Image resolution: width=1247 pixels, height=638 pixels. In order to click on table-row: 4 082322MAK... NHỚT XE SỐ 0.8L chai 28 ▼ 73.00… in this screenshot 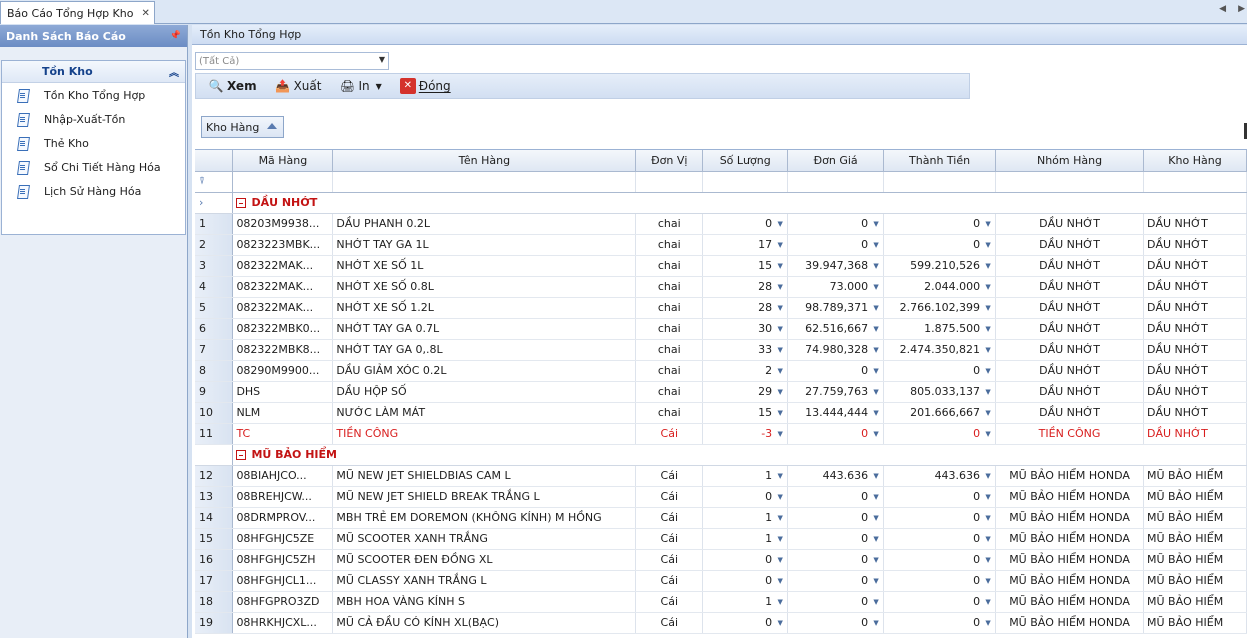, I will do `click(721, 287)`.